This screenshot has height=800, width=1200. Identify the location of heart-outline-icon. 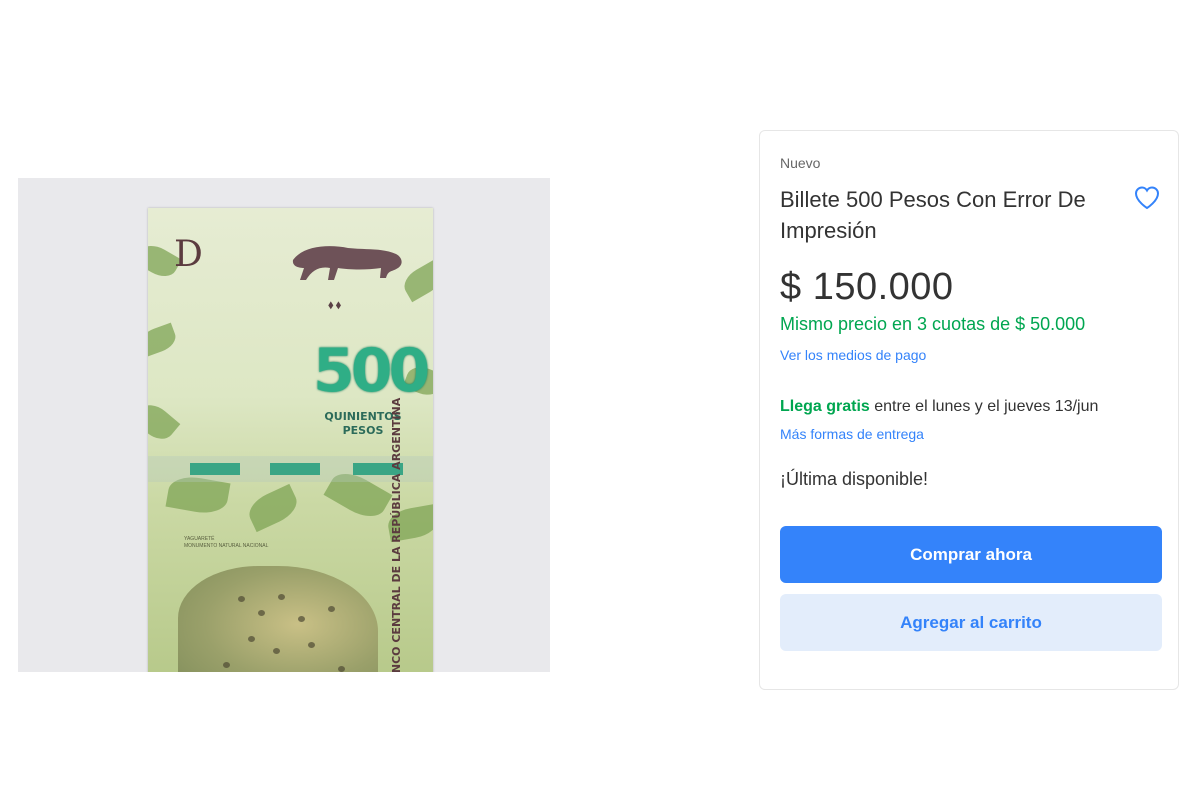
(1147, 198).